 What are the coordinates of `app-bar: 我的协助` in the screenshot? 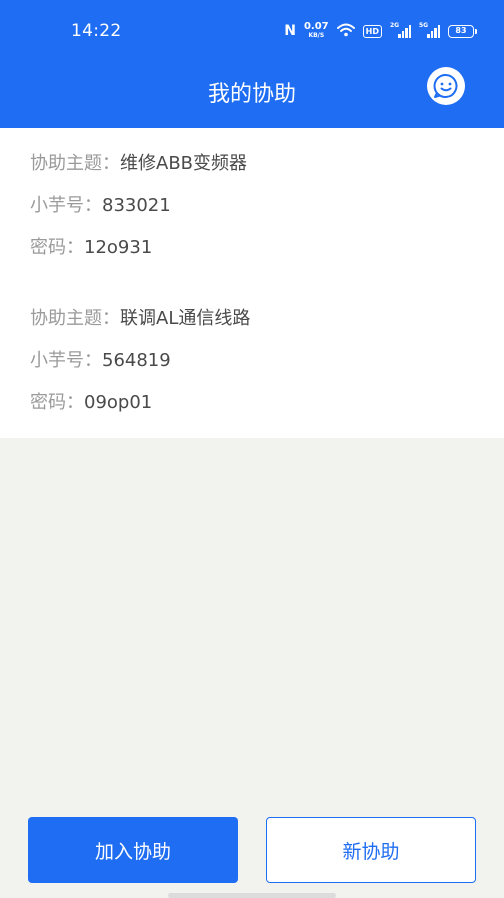 It's located at (252, 96).